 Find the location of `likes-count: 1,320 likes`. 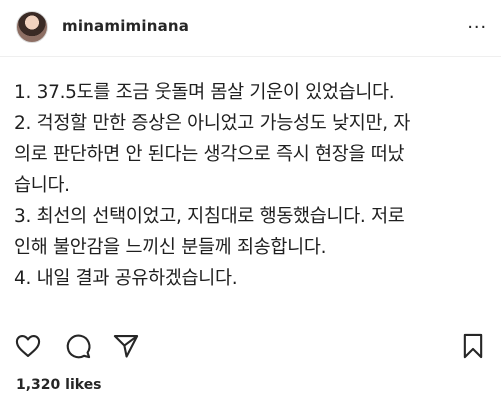

likes-count: 1,320 likes is located at coordinates (59, 385).